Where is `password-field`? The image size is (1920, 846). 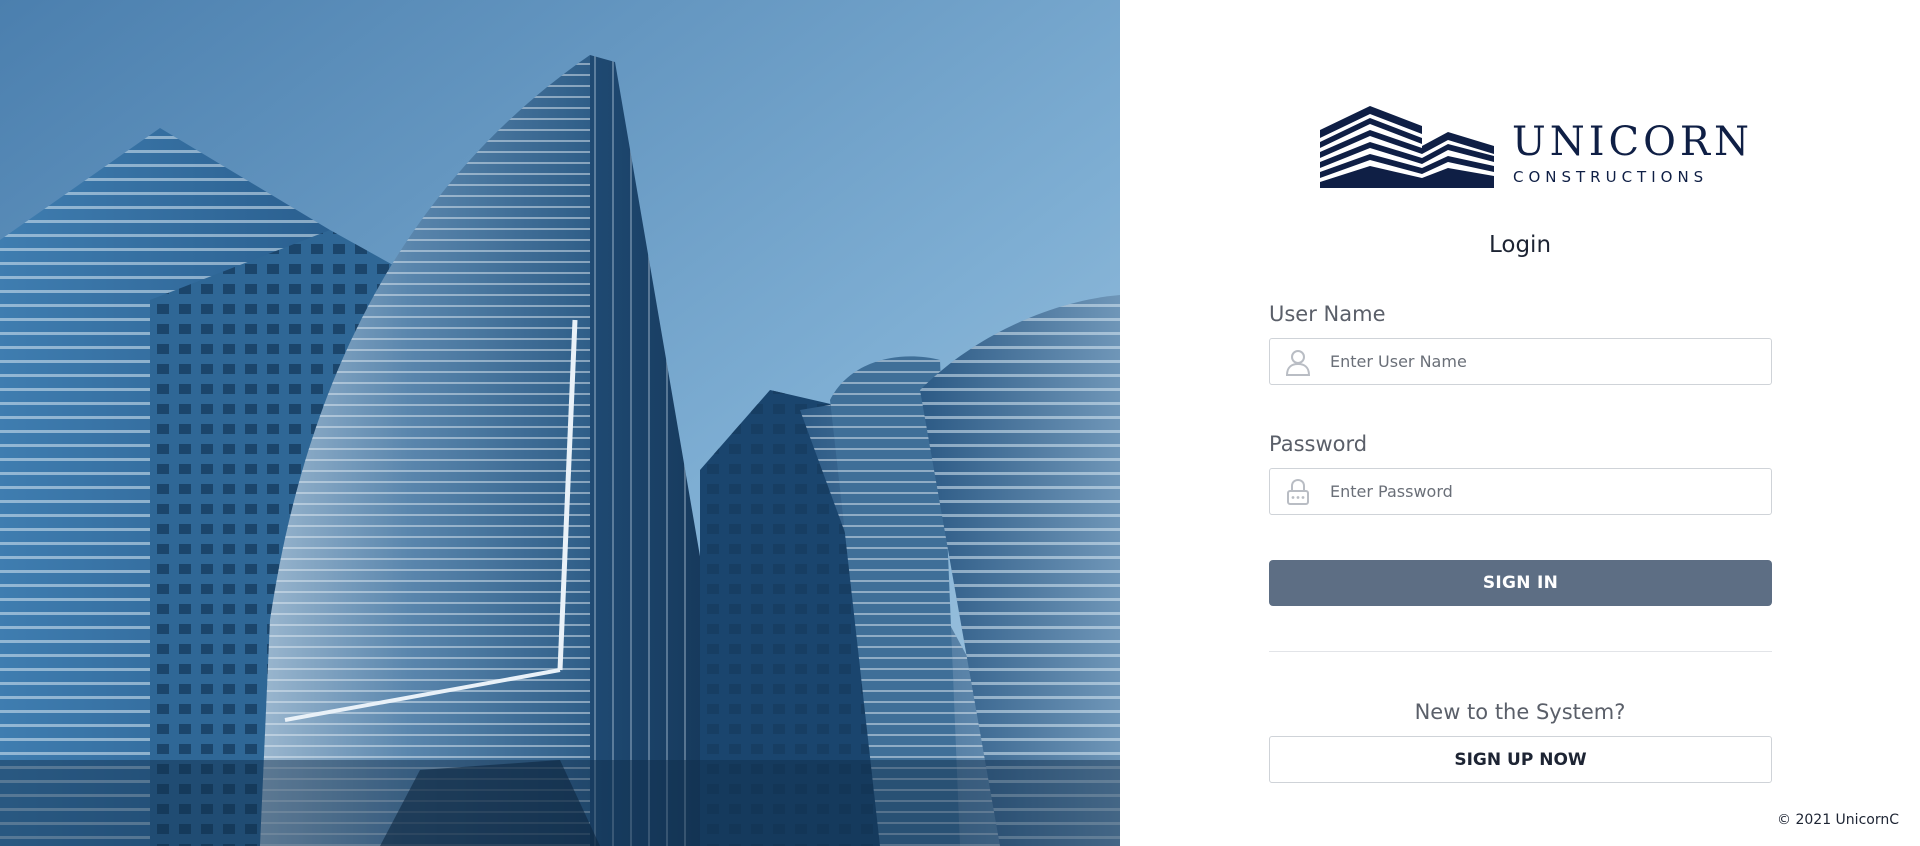 password-field is located at coordinates (1520, 491).